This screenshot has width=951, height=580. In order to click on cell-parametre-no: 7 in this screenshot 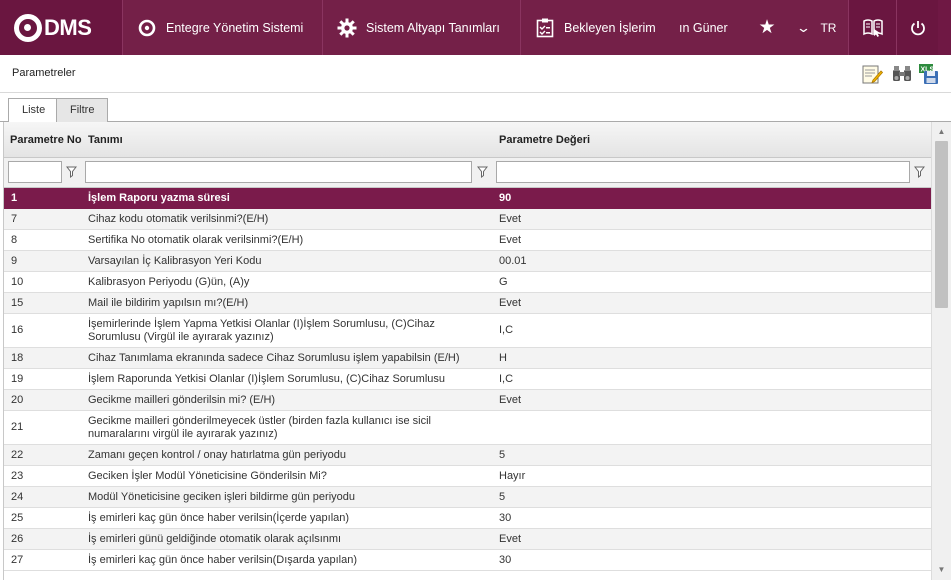, I will do `click(14, 218)`.